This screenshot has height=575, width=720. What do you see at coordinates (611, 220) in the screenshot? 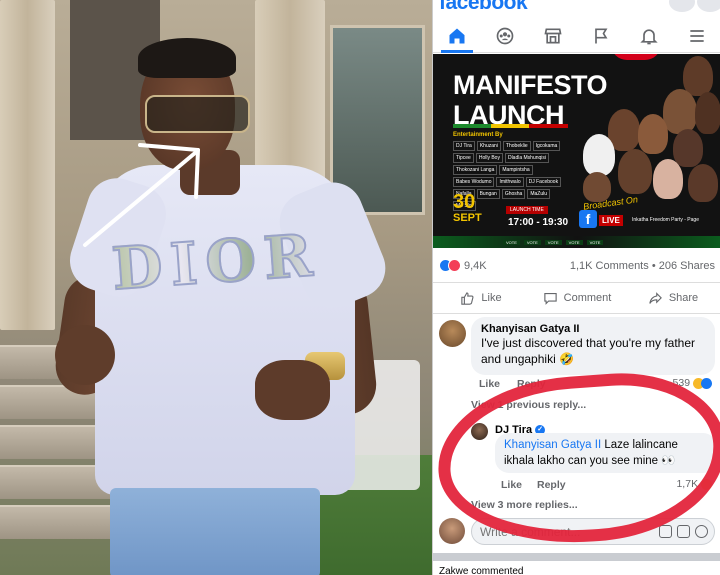
I see `poster-live-badge: LIVE` at bounding box center [611, 220].